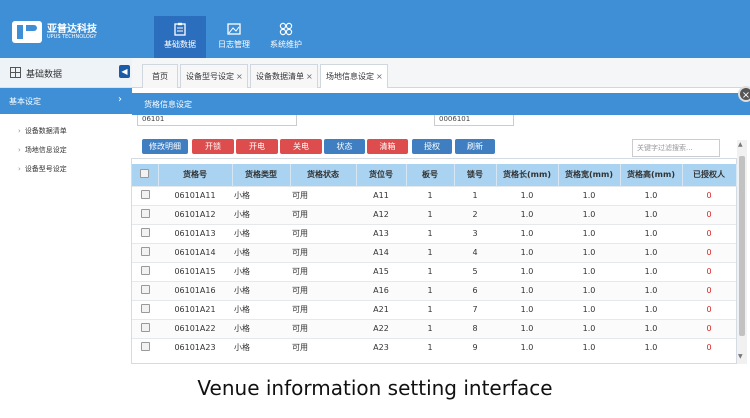 The width and height of the screenshot is (750, 418). What do you see at coordinates (323, 175) in the screenshot?
I see `column-header: 货格状态` at bounding box center [323, 175].